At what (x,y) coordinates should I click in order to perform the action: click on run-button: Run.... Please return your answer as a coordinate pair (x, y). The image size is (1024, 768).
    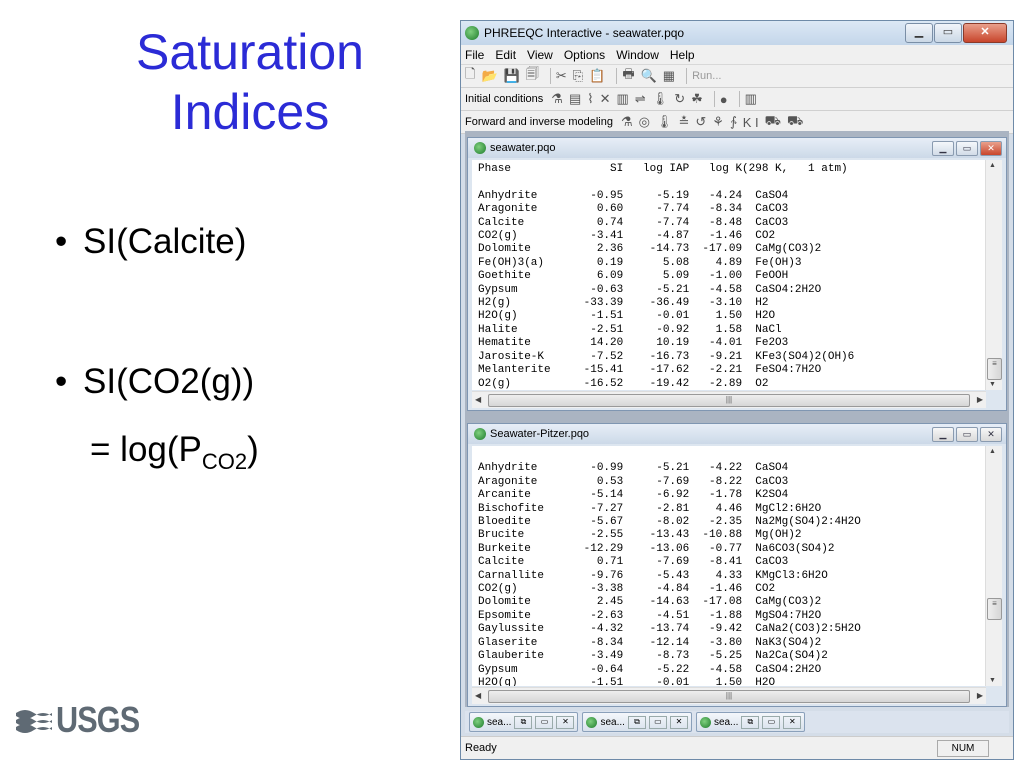
    Looking at the image, I should click on (706, 76).